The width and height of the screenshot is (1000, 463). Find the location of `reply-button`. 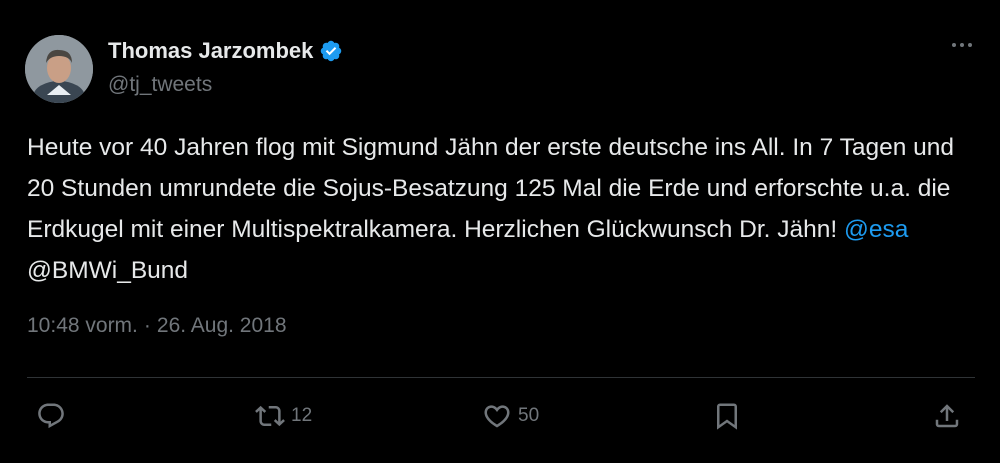

reply-button is located at coordinates (51, 416).